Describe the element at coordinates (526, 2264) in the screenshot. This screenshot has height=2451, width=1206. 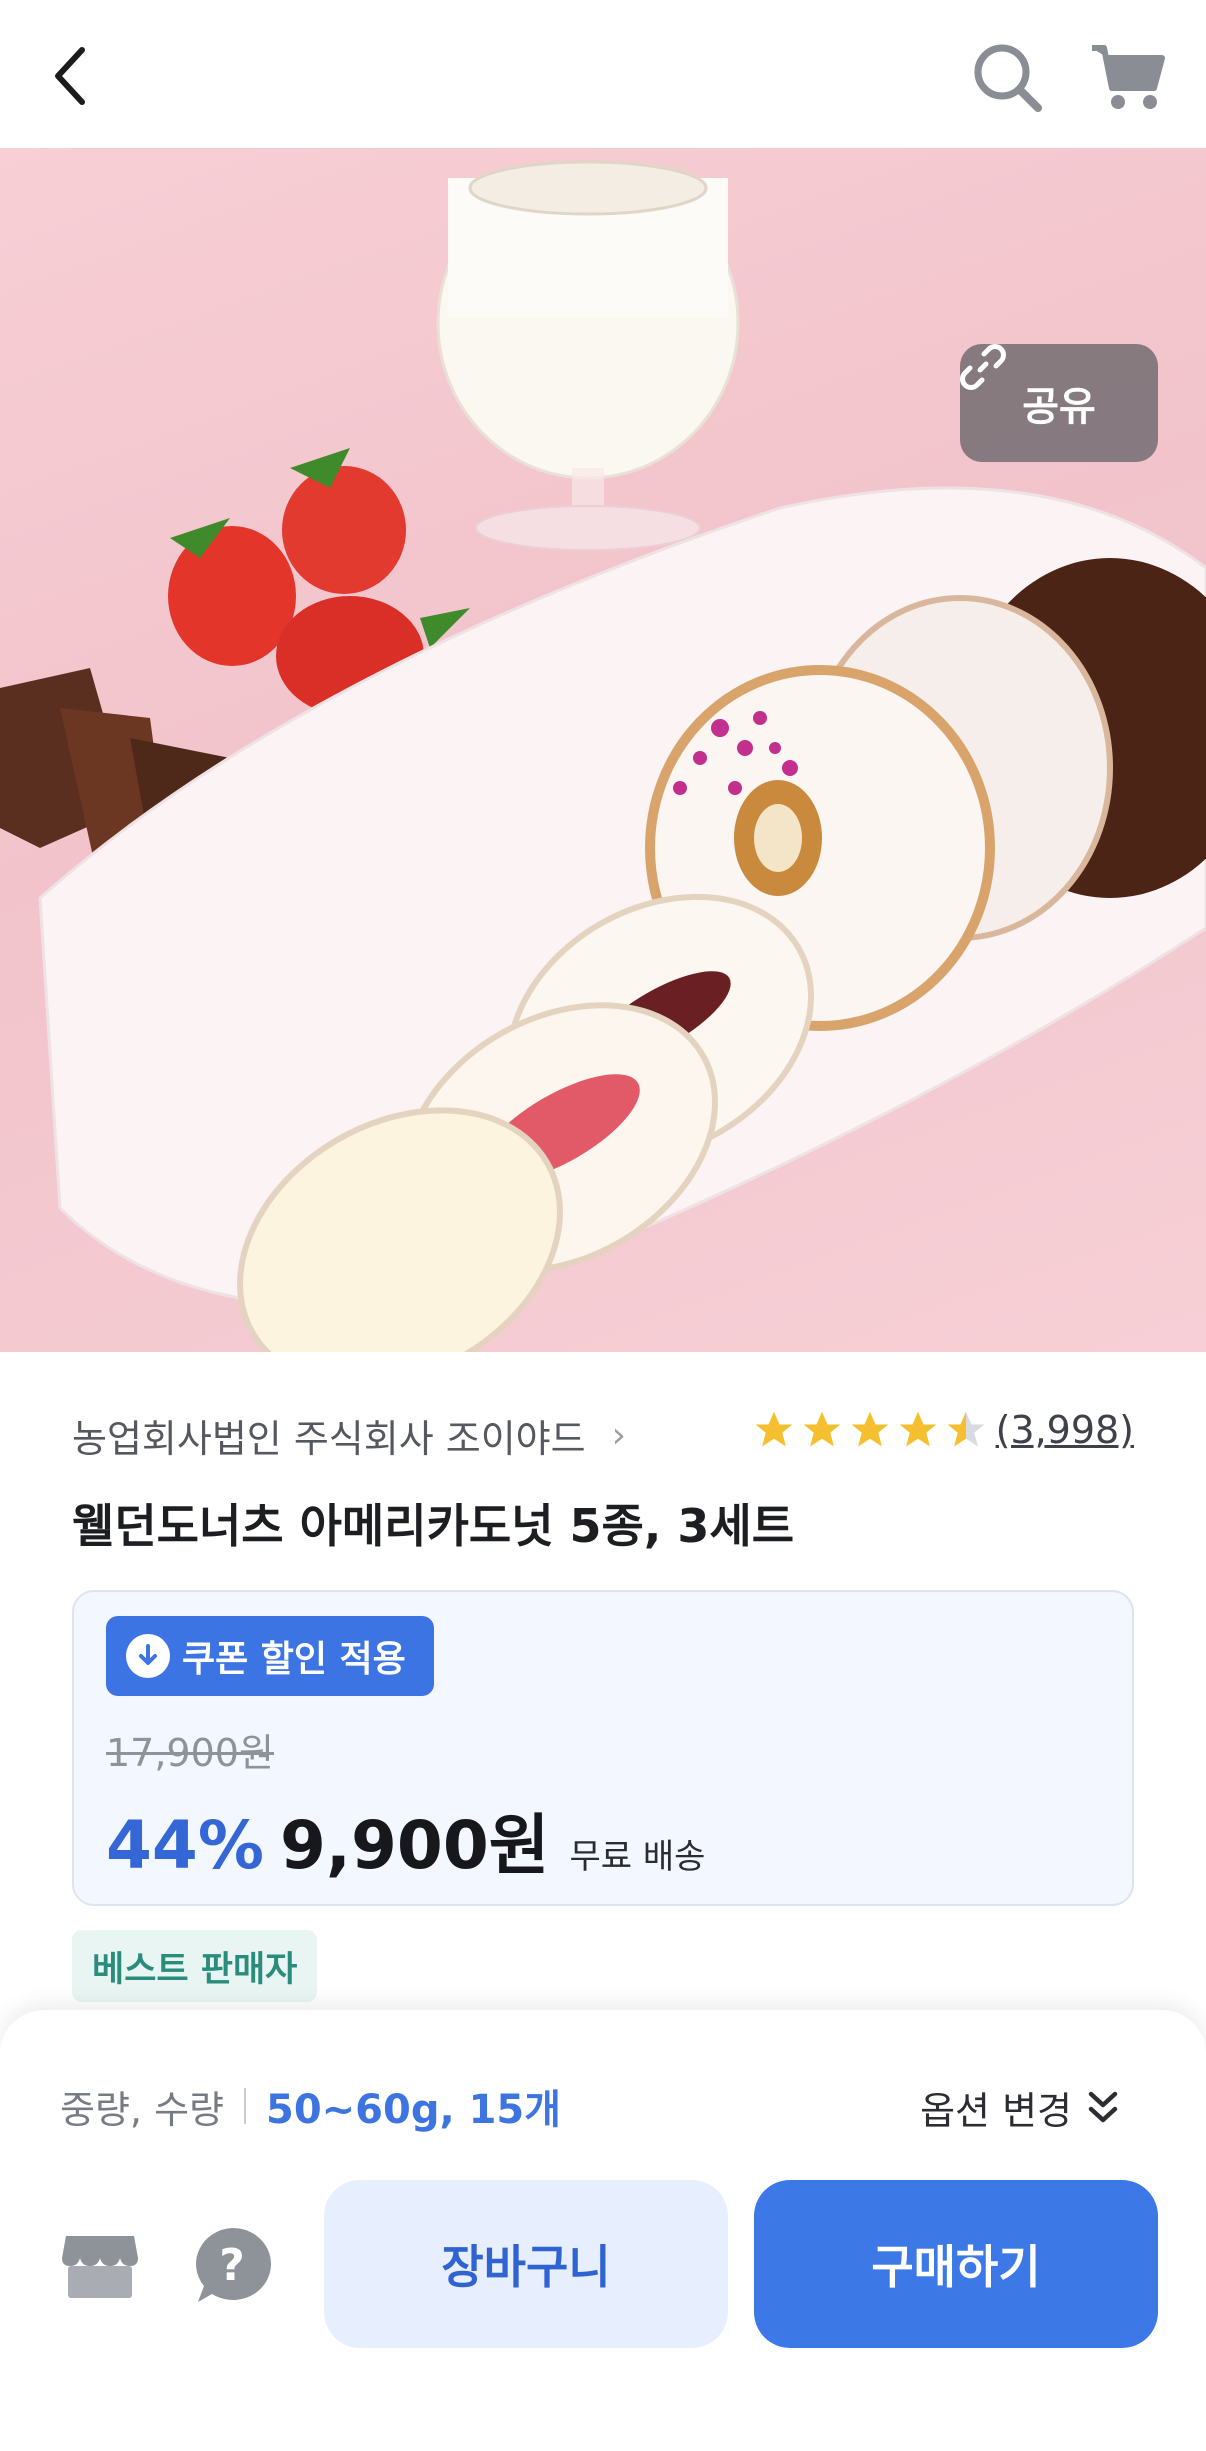
I see `add-to-cart-button: 장바구니` at that location.